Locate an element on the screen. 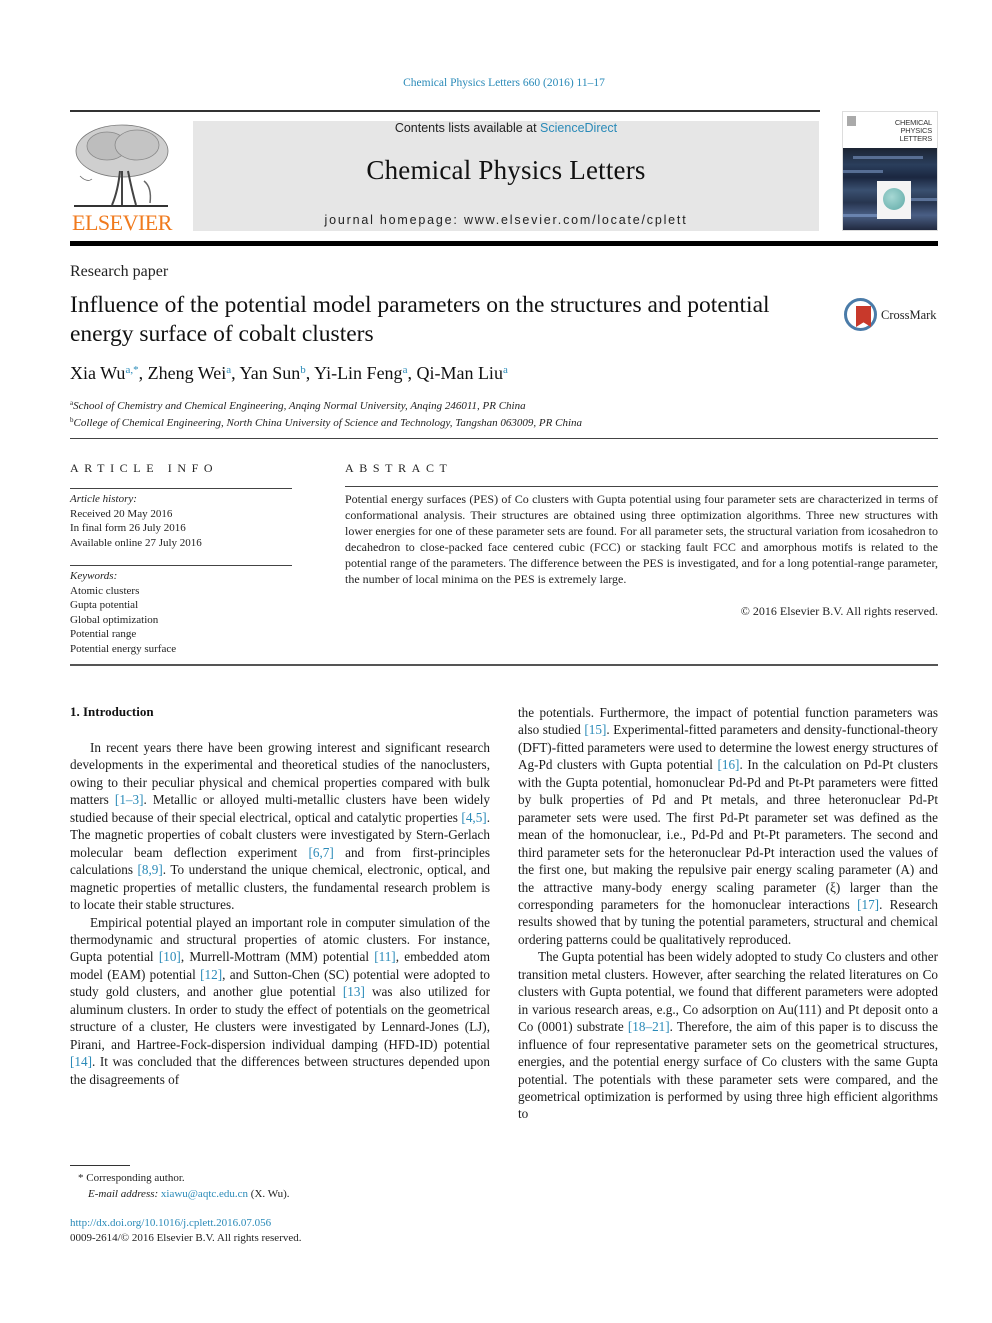  author-name: Xia Wu is located at coordinates (97, 373).